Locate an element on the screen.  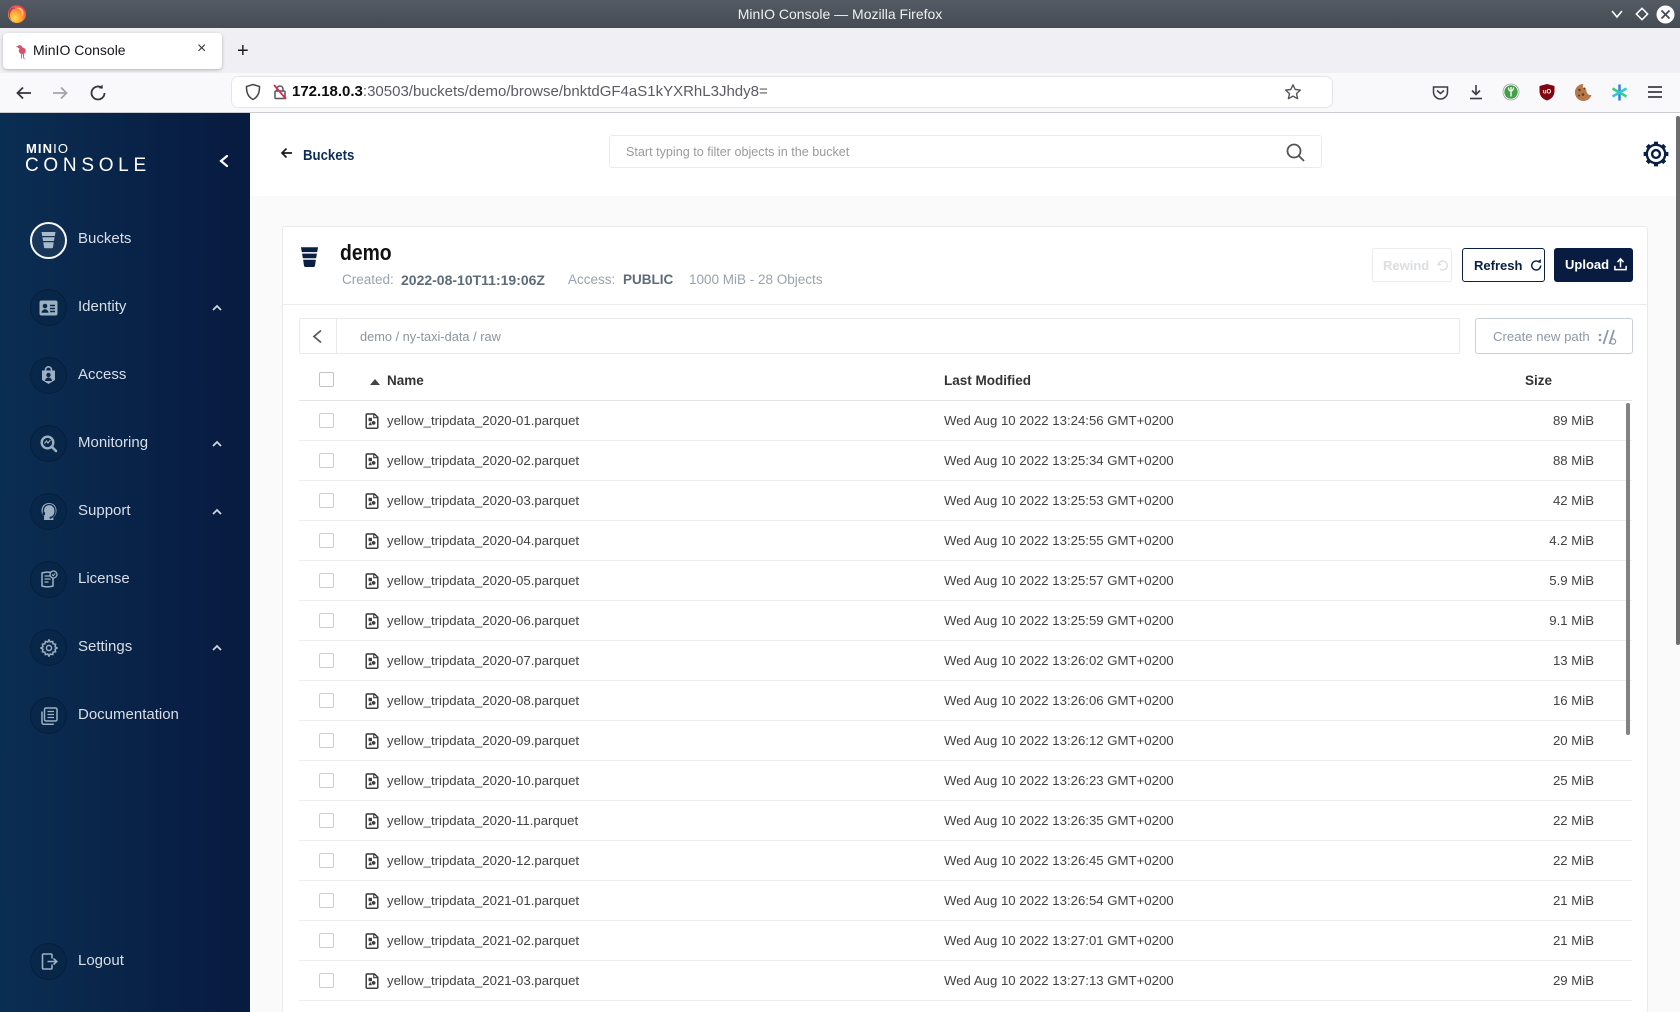
svg-text: uO is located at coordinates (1547, 93).